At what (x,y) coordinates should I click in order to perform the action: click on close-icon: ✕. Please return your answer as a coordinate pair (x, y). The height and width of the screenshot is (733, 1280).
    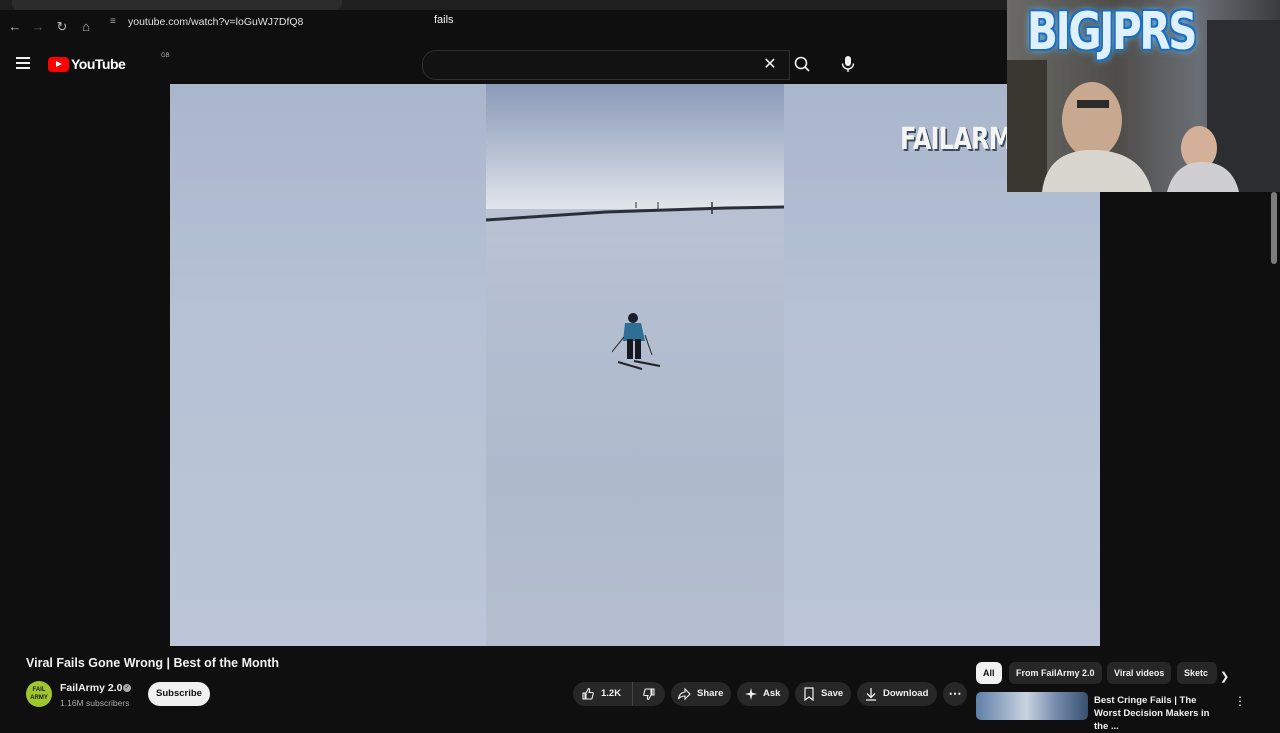
    Looking at the image, I should click on (770, 64).